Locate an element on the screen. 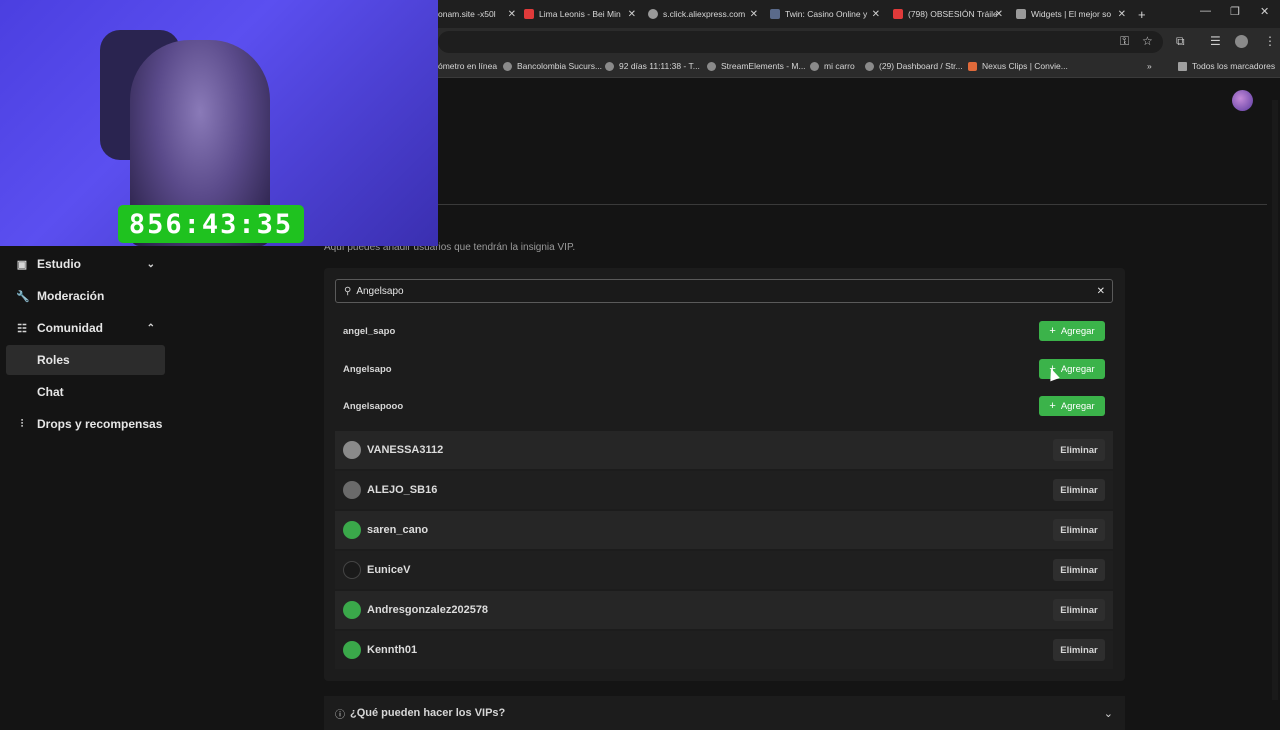  browser-tab: Widgets | El mejor so ✕ is located at coordinates (1071, 14).